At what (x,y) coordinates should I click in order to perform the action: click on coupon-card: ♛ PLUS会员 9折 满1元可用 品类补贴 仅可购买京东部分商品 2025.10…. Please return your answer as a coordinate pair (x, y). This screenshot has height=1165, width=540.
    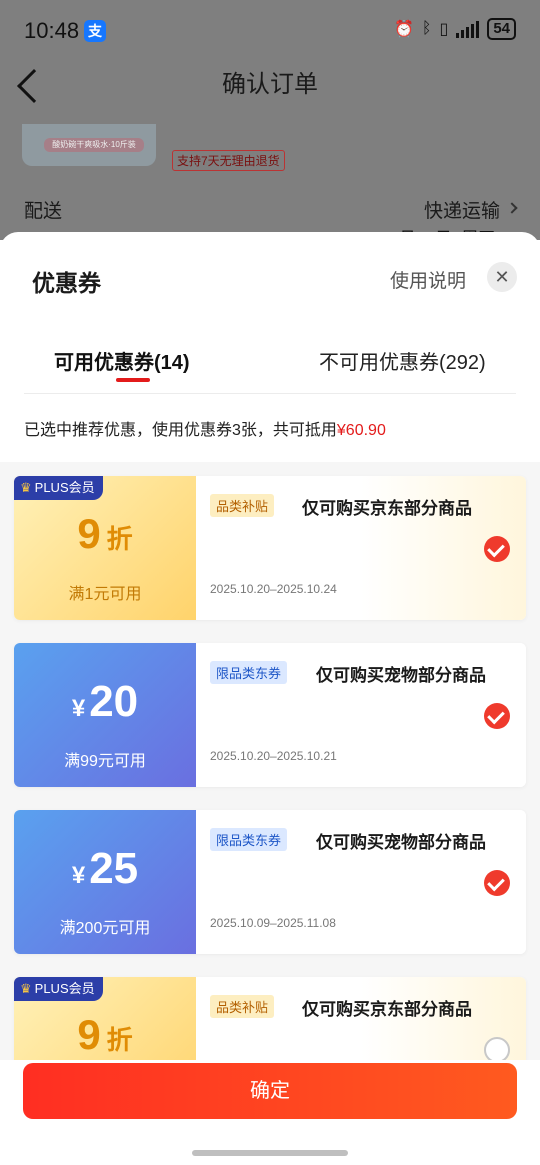
    Looking at the image, I should click on (270, 548).